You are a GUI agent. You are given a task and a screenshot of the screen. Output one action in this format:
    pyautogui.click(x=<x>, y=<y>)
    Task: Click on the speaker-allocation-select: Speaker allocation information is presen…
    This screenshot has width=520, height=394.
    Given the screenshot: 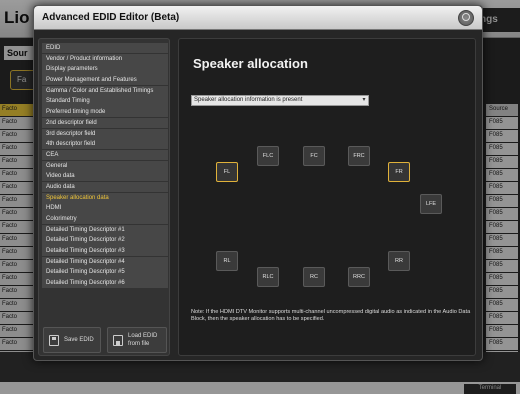 What is the action you would take?
    pyautogui.click(x=280, y=100)
    